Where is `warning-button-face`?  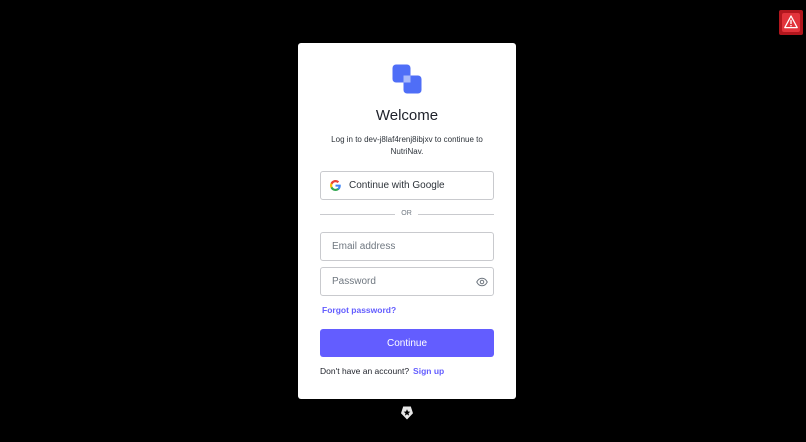
warning-button-face is located at coordinates (791, 22).